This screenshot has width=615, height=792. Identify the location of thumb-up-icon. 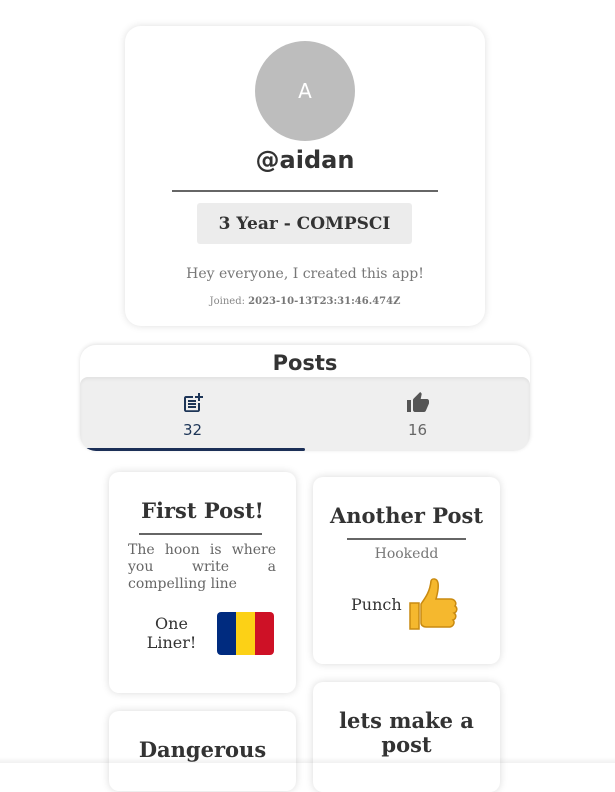
(418, 402).